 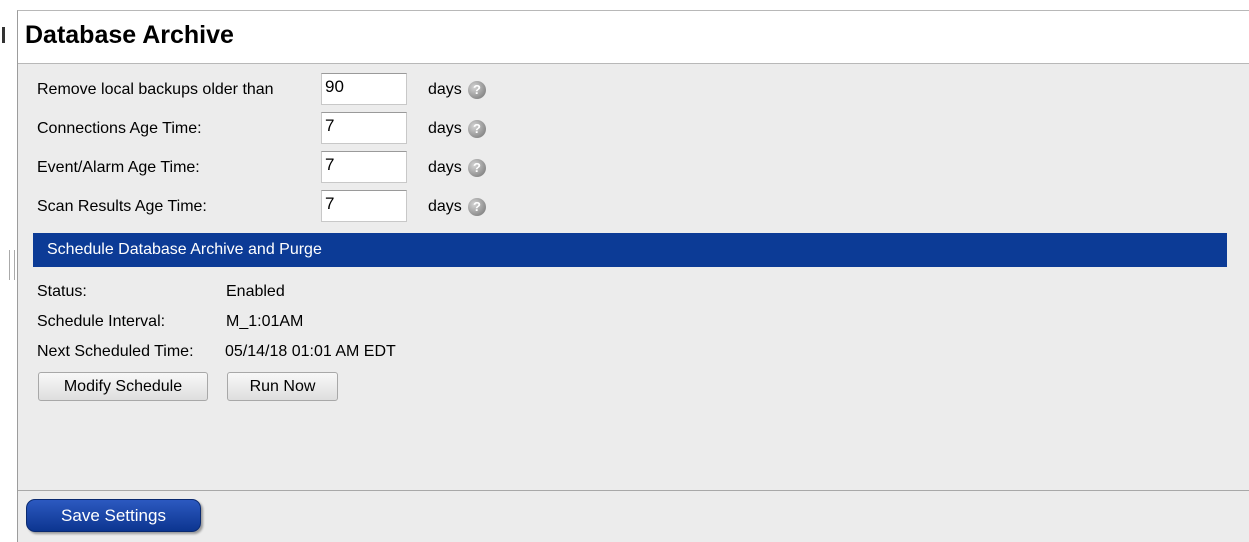 What do you see at coordinates (62, 291) in the screenshot?
I see `status-label: Status:` at bounding box center [62, 291].